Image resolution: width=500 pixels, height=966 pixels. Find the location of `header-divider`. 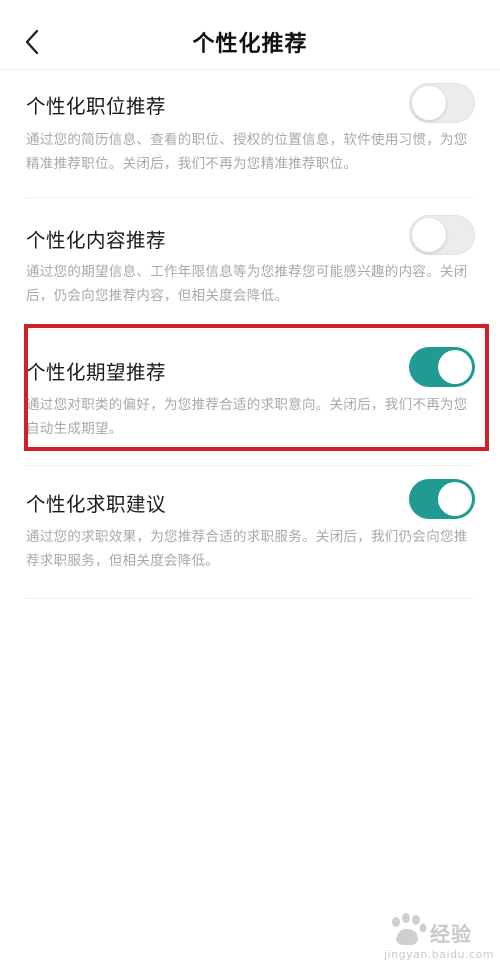

header-divider is located at coordinates (250, 69).